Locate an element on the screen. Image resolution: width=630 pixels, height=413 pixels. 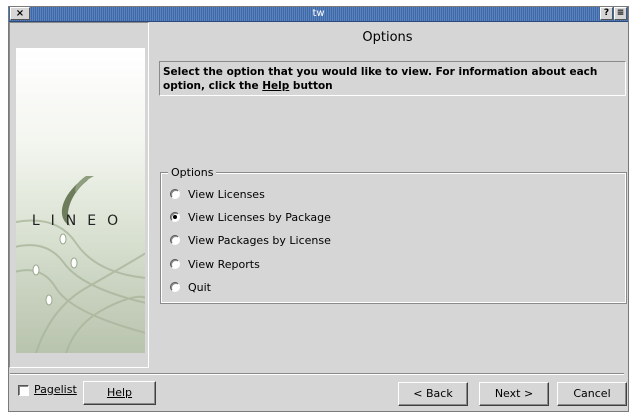
radio-button-selected is located at coordinates (175, 217).